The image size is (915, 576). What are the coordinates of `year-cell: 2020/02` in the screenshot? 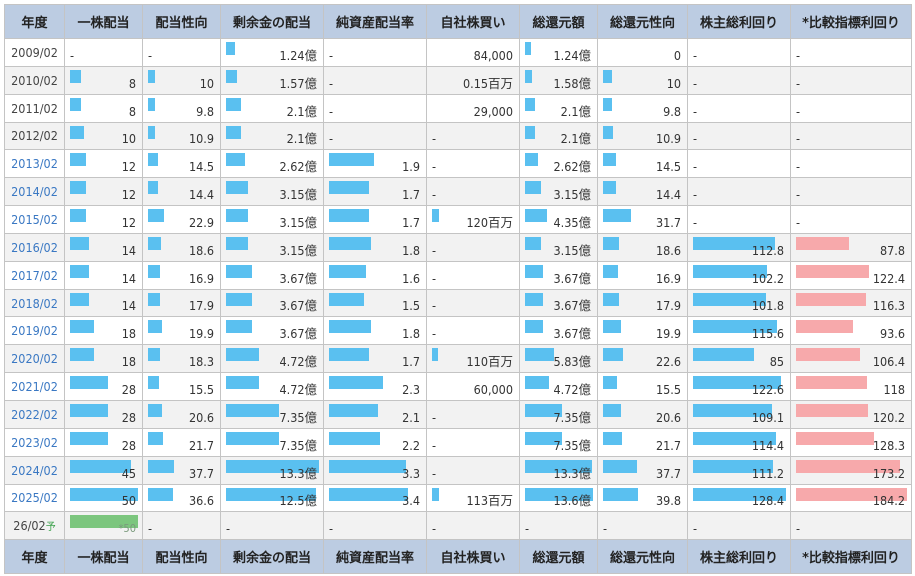 It's located at (34, 359).